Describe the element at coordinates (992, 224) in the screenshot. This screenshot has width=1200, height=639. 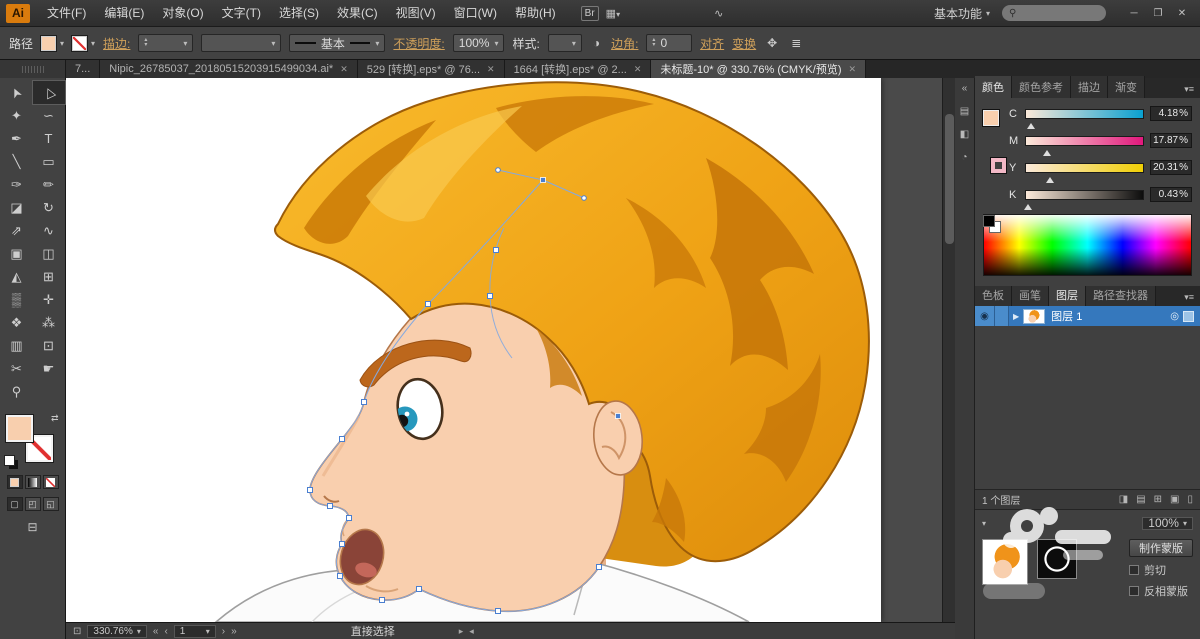
I see `black-white-swatches` at that location.